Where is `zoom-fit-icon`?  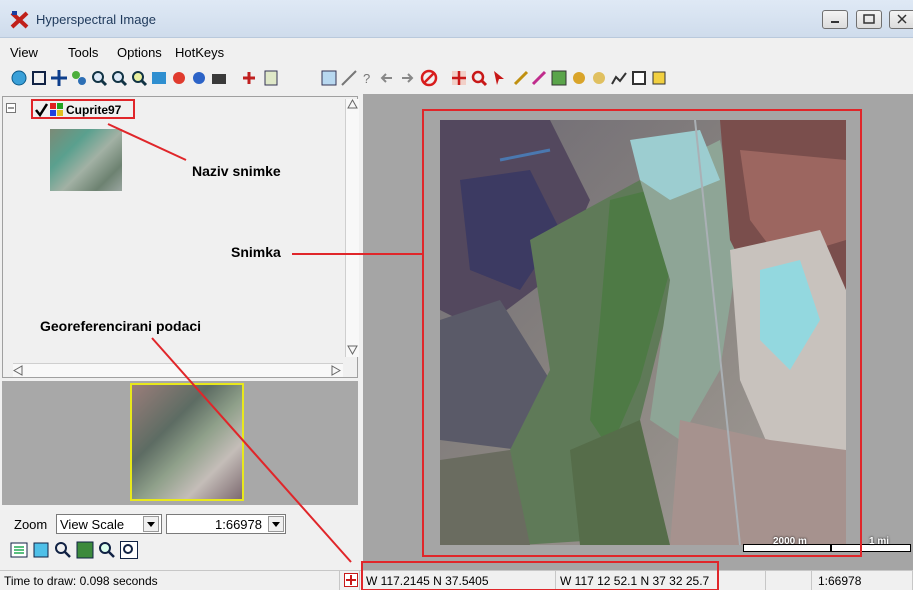 zoom-fit-icon is located at coordinates (107, 550).